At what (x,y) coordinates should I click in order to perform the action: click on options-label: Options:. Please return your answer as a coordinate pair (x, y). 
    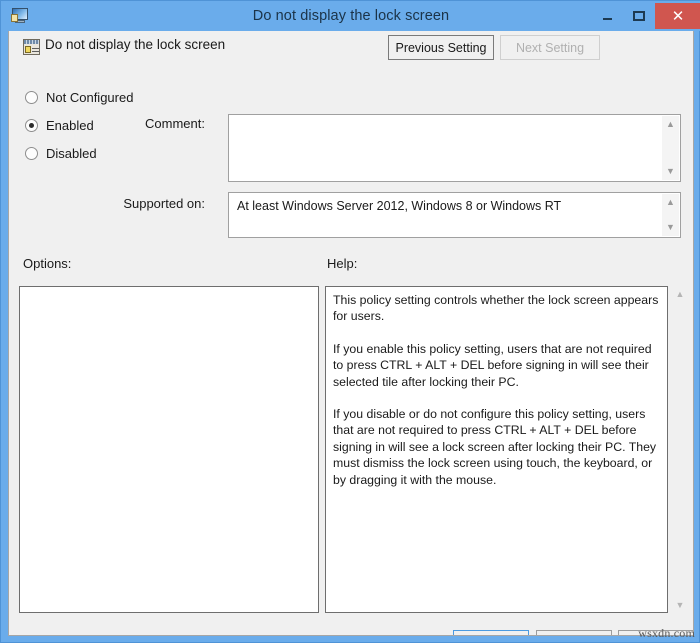
    Looking at the image, I should click on (47, 263).